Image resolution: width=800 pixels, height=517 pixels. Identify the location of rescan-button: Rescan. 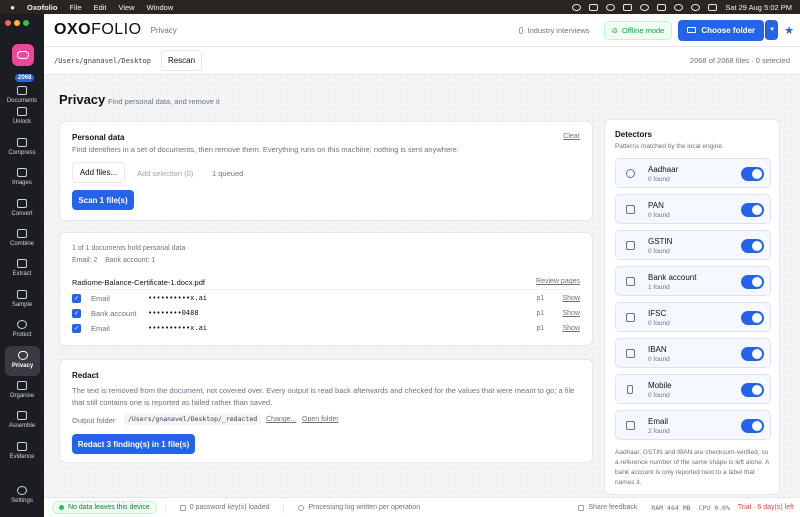
(181, 60).